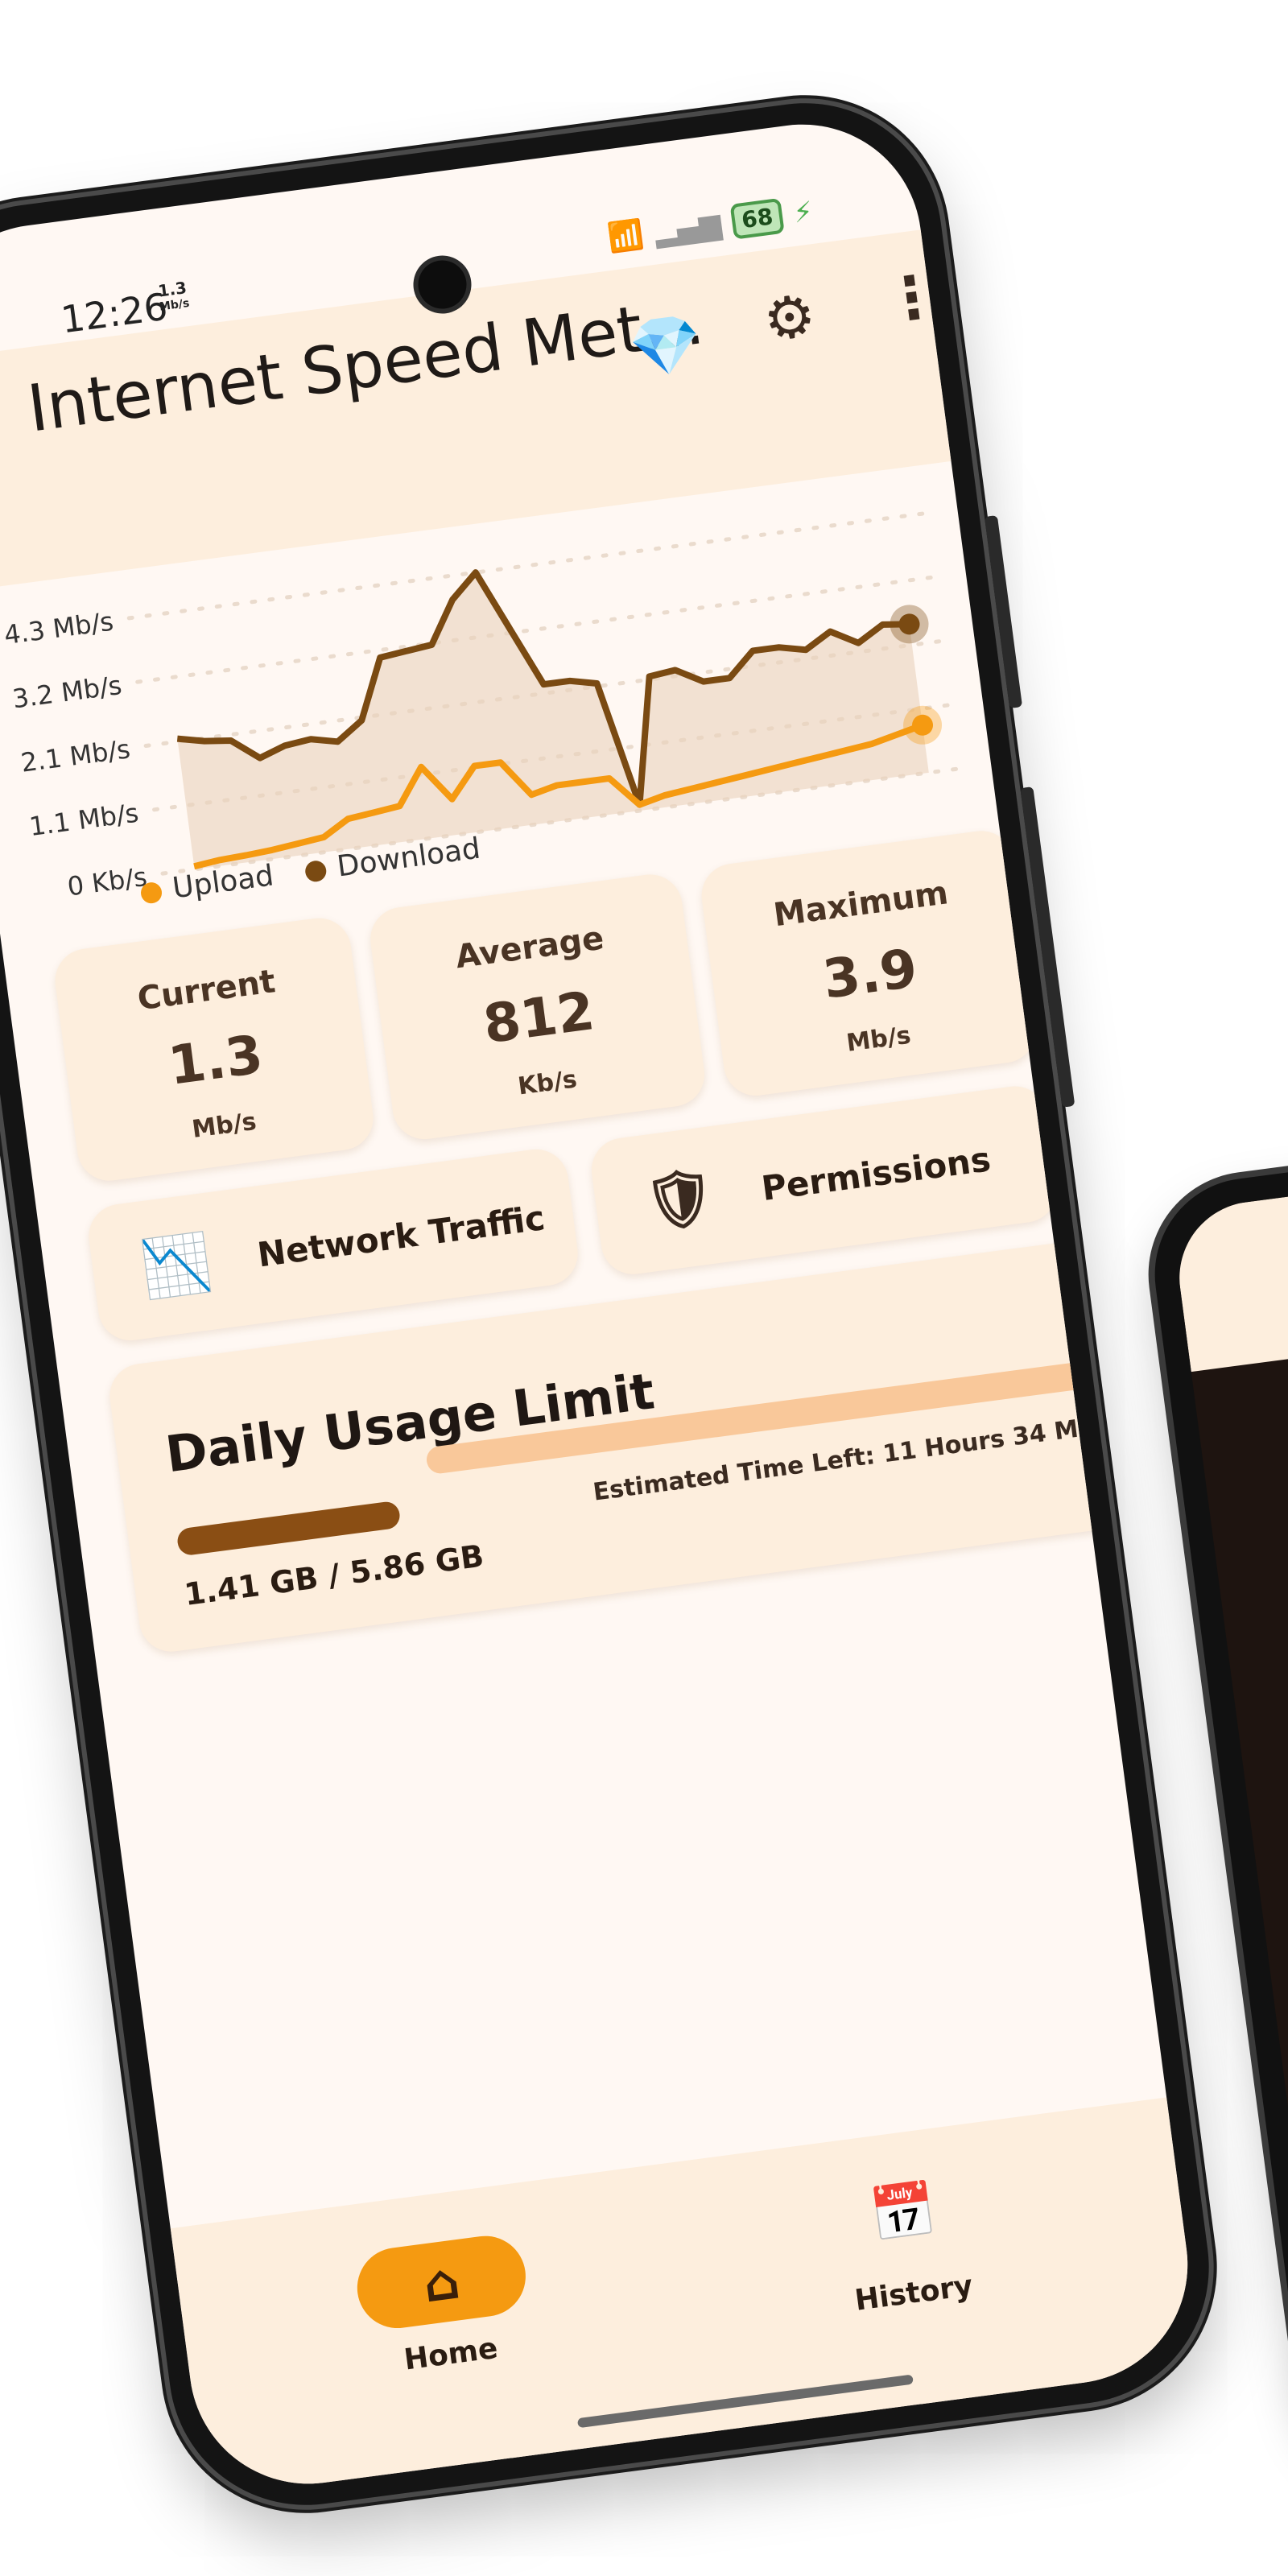  I want to click on y-tick-label: 3.2 Mb/s, so click(66, 692).